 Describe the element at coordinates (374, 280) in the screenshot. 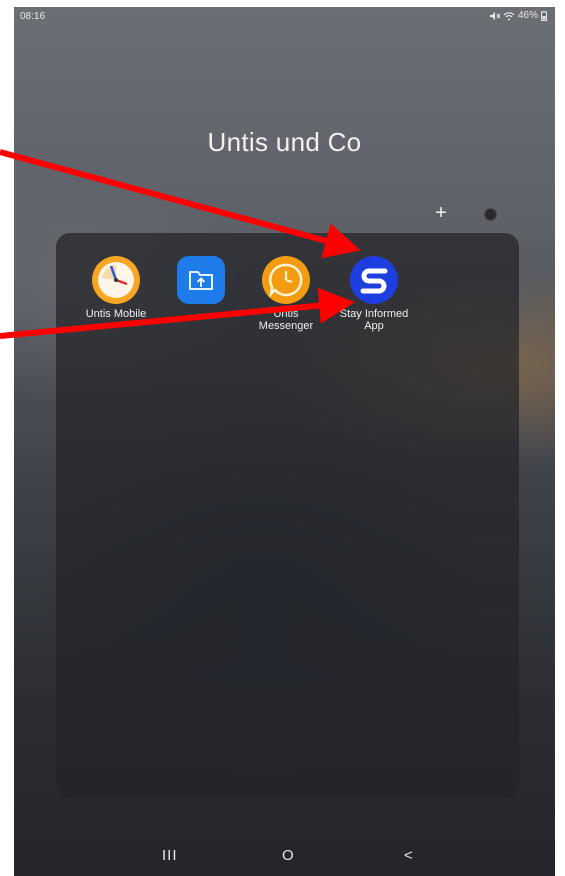

I see `s-logo-icon` at that location.